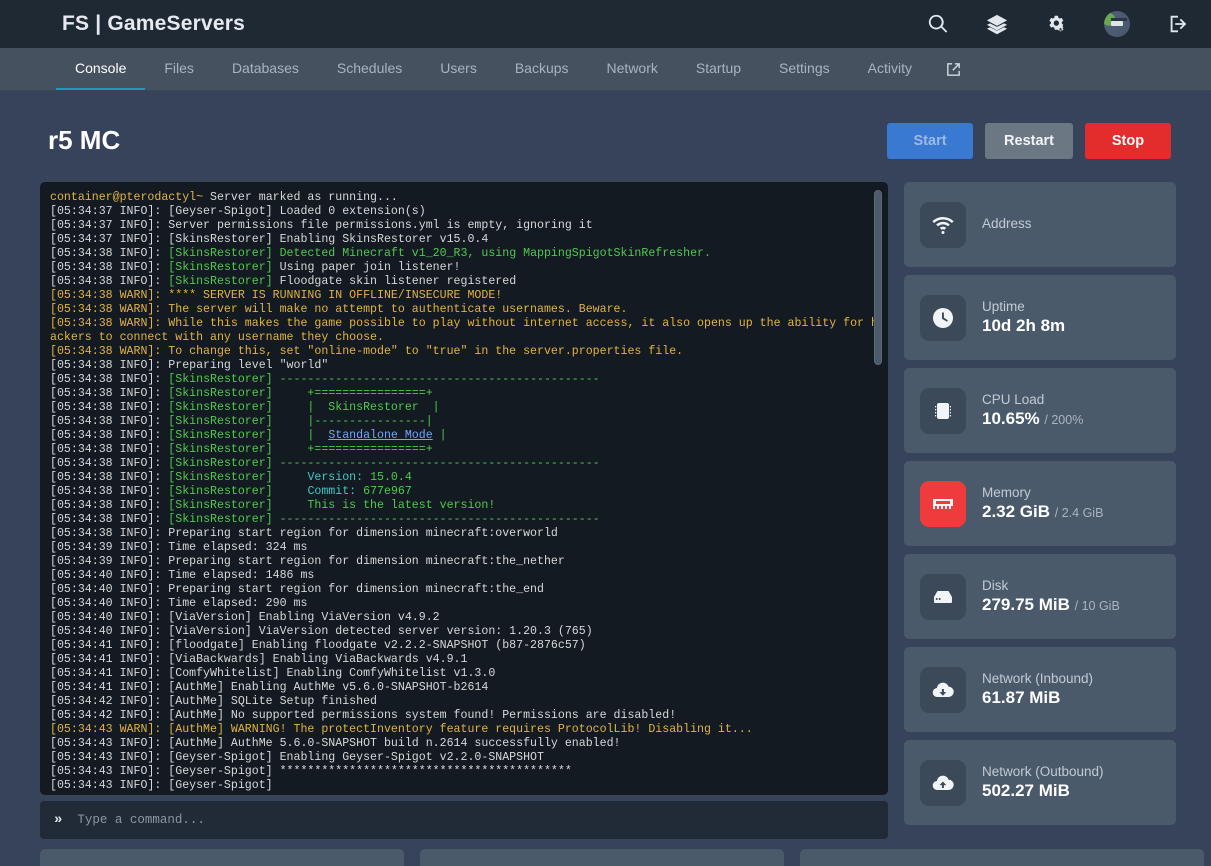 Image resolution: width=1211 pixels, height=866 pixels. I want to click on tab-settings: Settings, so click(804, 69).